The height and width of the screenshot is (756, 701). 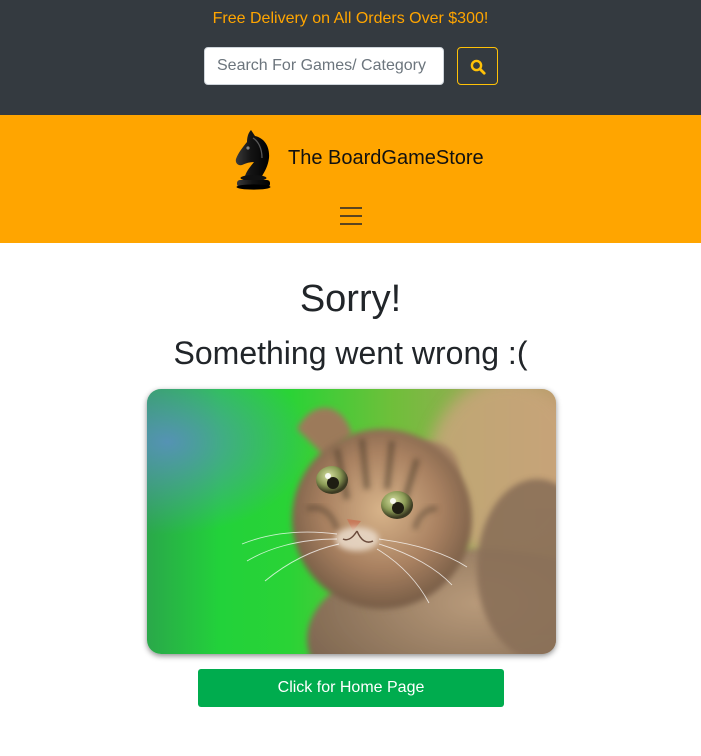 I want to click on home-page-button: Click for Home Page, so click(x=351, y=688).